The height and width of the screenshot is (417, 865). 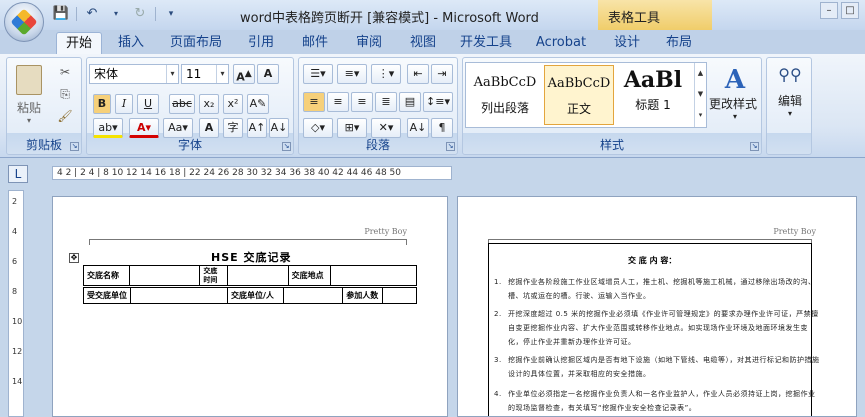 What do you see at coordinates (257, 128) in the screenshot?
I see `grow-font-size-button: A↑` at bounding box center [257, 128].